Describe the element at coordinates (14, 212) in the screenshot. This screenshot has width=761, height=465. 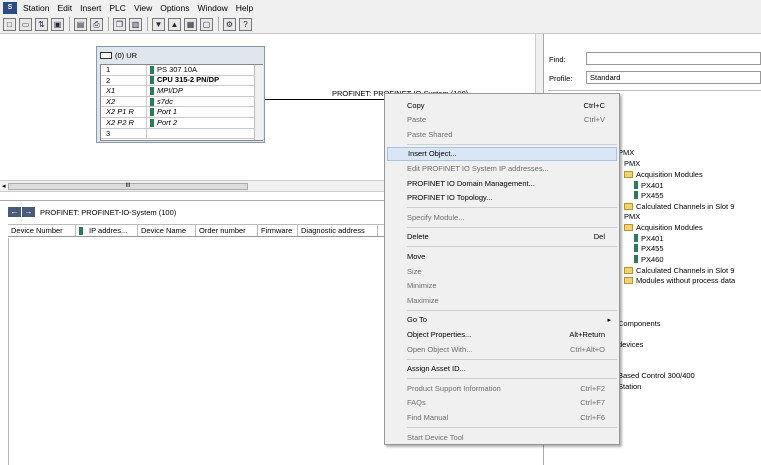
I see `back-arrow-icon: ←` at that location.